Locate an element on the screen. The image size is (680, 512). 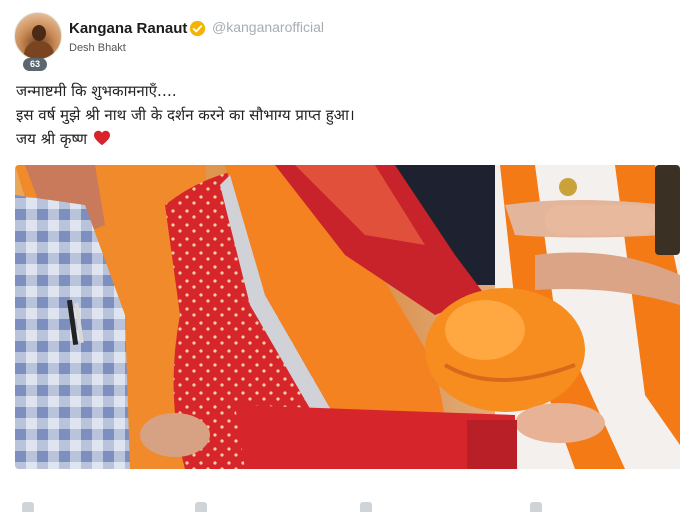
avatar is located at coordinates (38, 36).